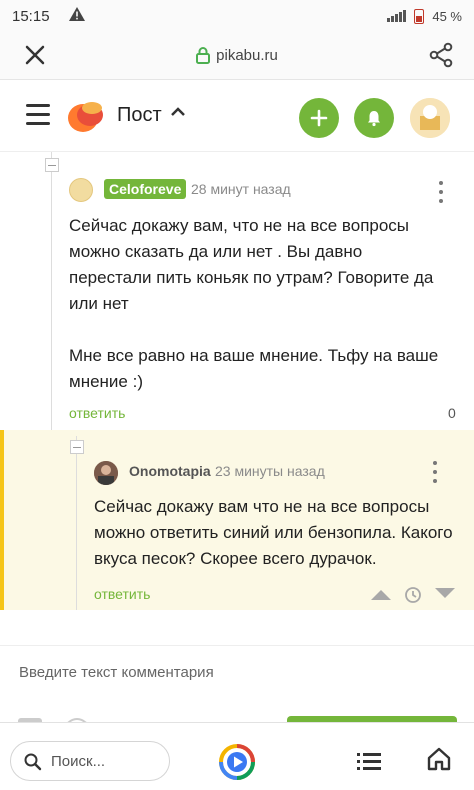 The image size is (474, 790). I want to click on user-avatar, so click(430, 118).